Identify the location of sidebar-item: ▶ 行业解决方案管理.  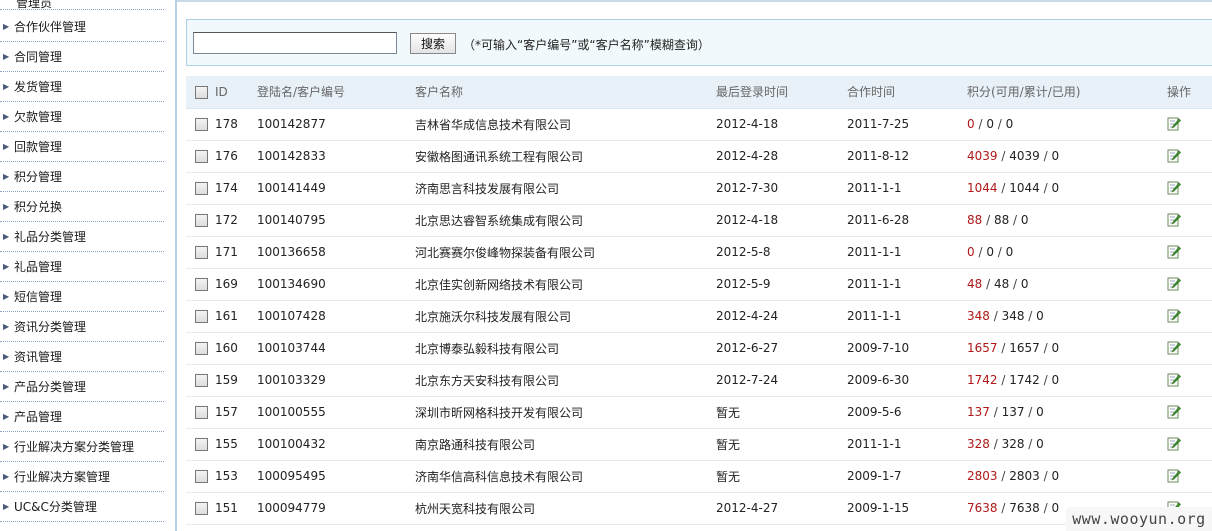
(82, 477).